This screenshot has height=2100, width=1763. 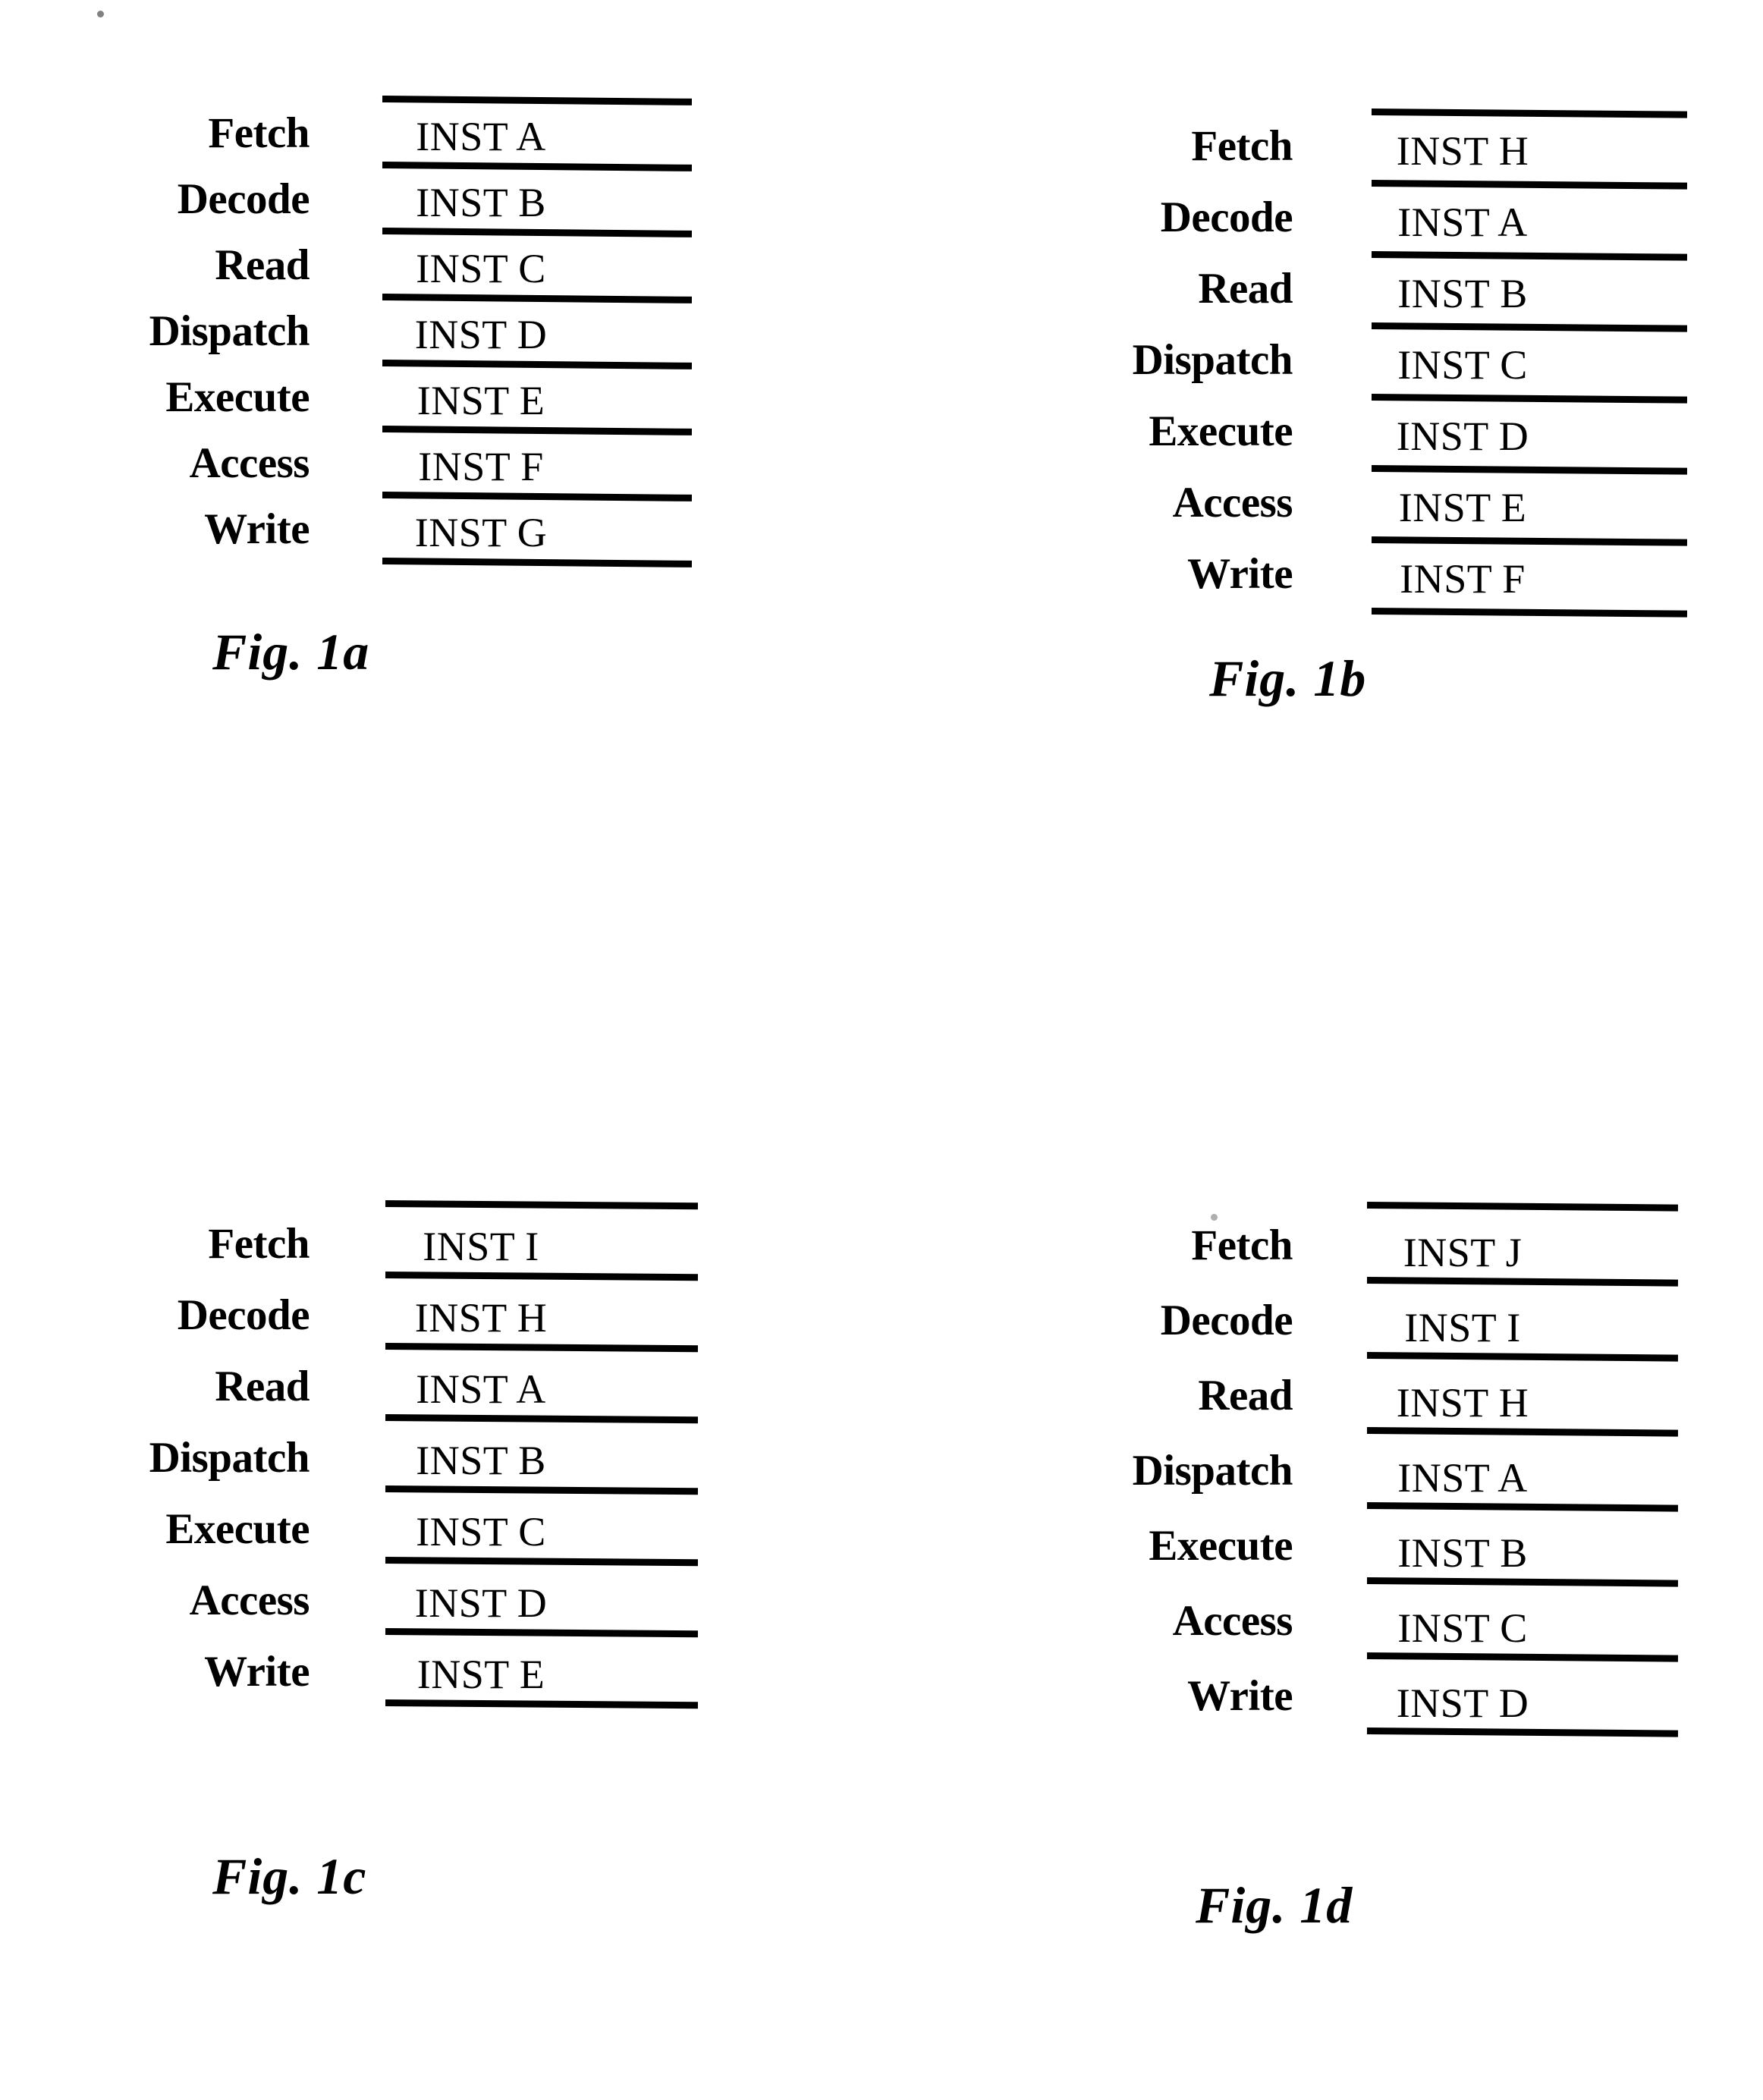 I want to click on pipeline-row: Dispatch INST A, so click(x=1330, y=1470).